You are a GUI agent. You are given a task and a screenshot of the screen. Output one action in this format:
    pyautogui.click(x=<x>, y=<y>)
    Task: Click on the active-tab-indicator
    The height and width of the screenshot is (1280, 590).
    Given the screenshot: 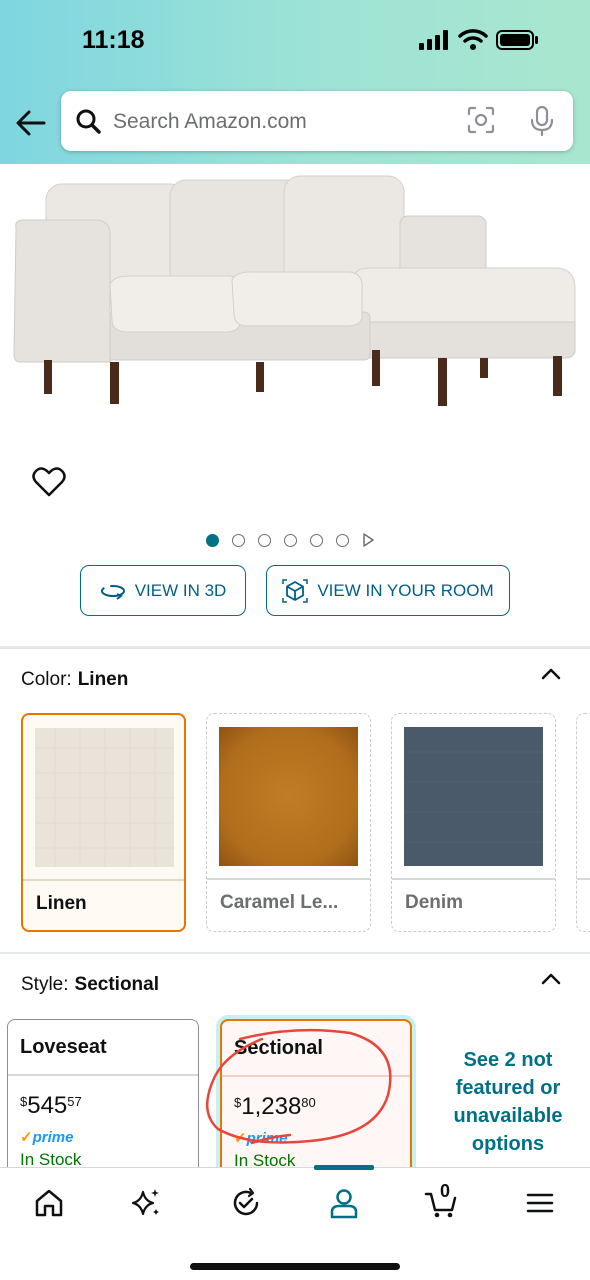 What is the action you would take?
    pyautogui.click(x=344, y=1167)
    